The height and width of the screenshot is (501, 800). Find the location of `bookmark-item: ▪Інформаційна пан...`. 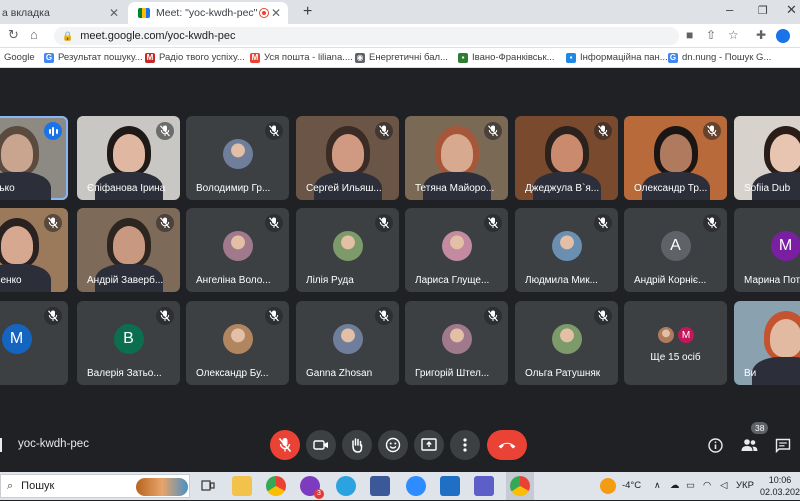

bookmark-item: ▪Інформаційна пан... is located at coordinates (617, 57).